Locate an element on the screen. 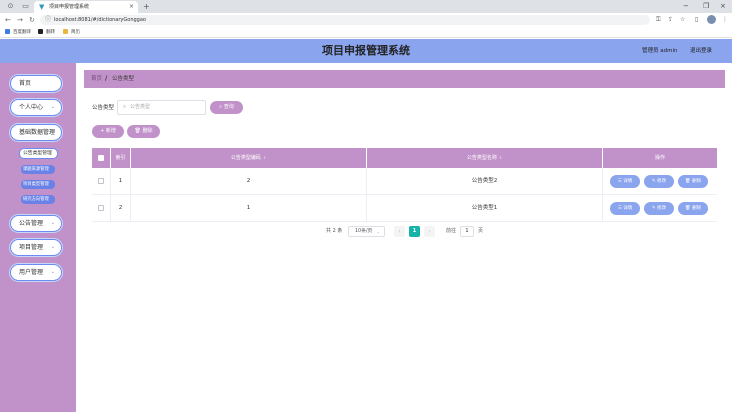 The width and height of the screenshot is (732, 412). page-size-select: 10条/页 ⌄ is located at coordinates (366, 231).